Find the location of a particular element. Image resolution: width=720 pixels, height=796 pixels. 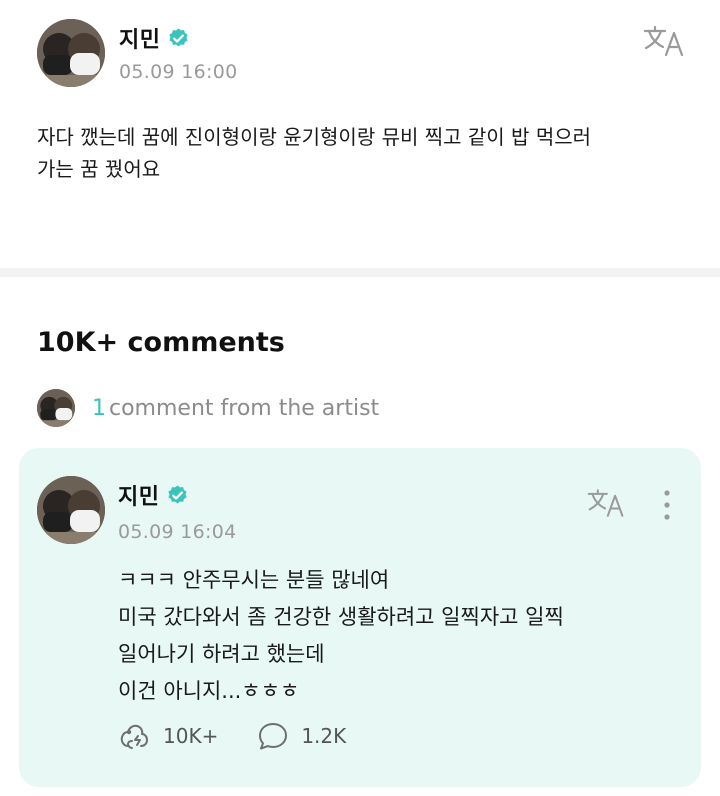

artist-mini-avatar is located at coordinates (56, 408).